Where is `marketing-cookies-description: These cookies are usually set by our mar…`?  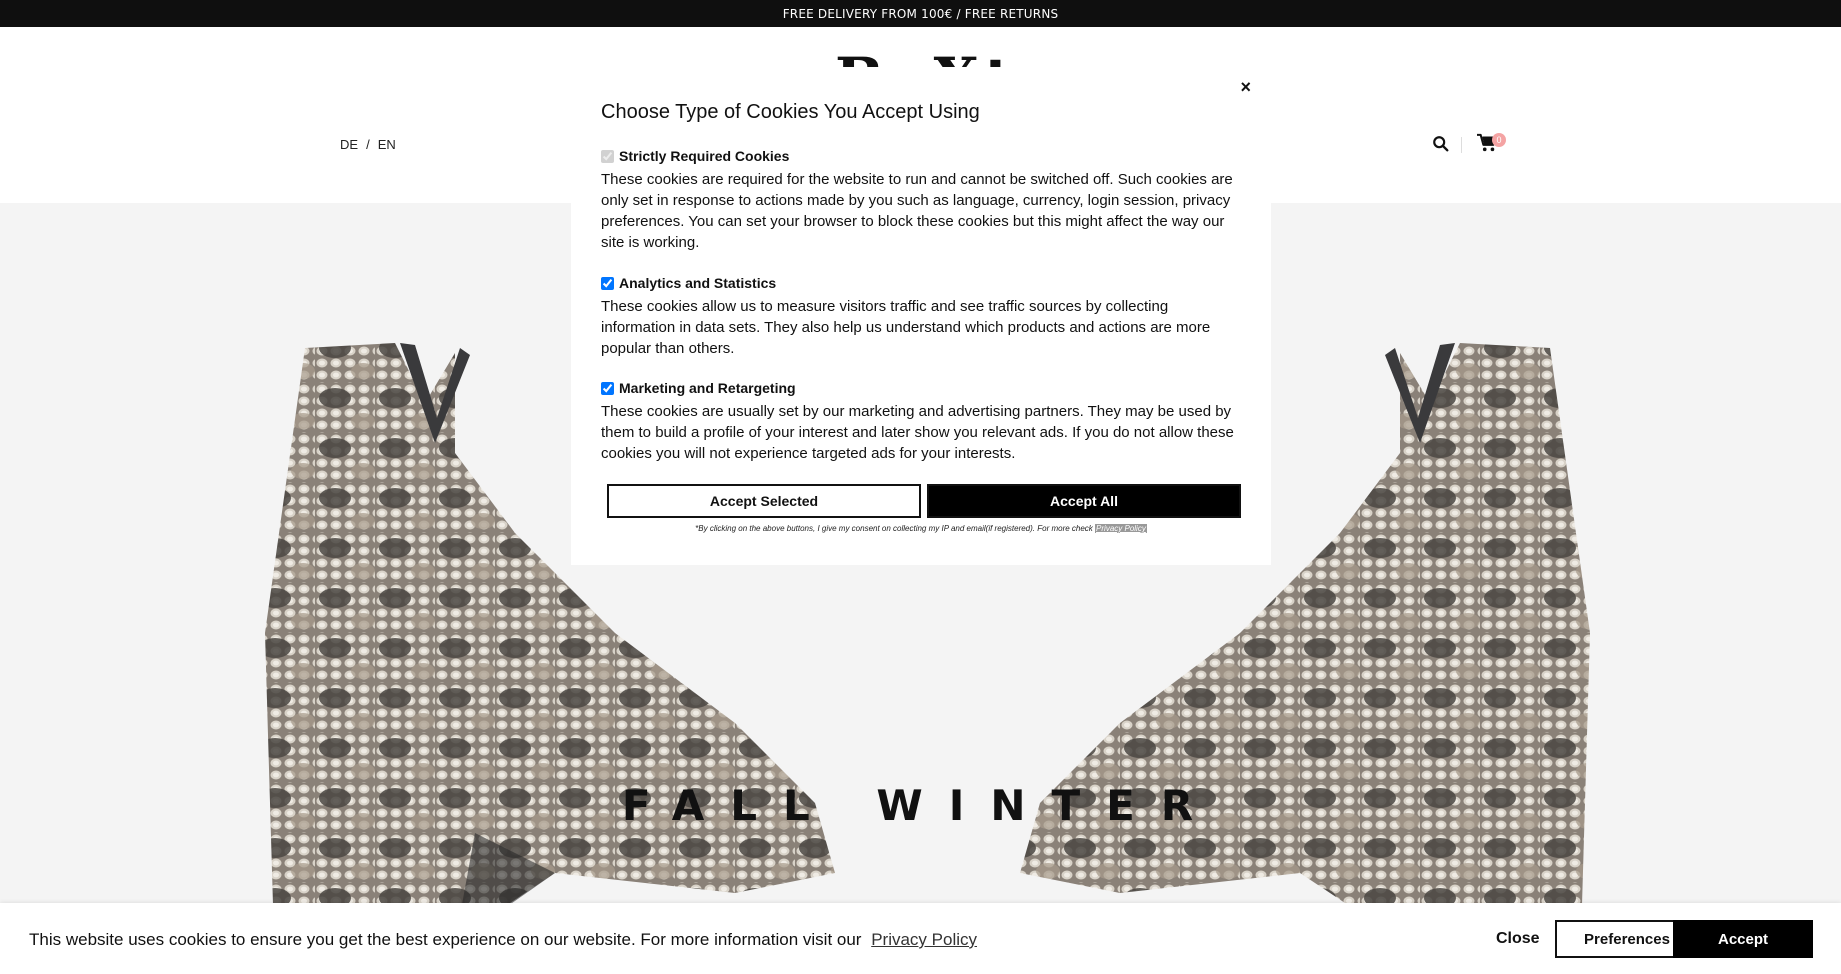
marketing-cookies-description: These cookies are usually set by our mar… is located at coordinates (917, 432).